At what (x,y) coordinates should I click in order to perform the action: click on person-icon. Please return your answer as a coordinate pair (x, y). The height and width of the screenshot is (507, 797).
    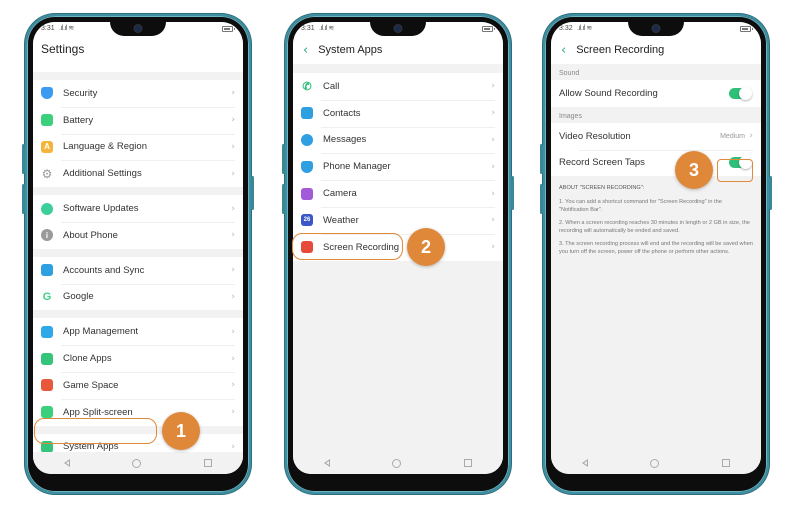
    Looking at the image, I should click on (47, 270).